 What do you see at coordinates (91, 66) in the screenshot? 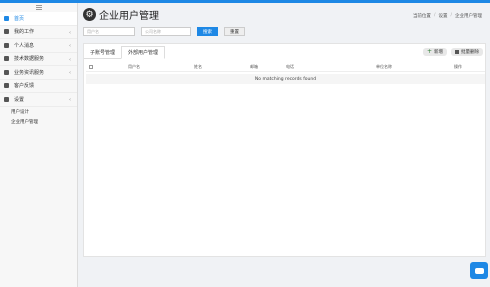
I see `select-all-checkbox` at bounding box center [91, 66].